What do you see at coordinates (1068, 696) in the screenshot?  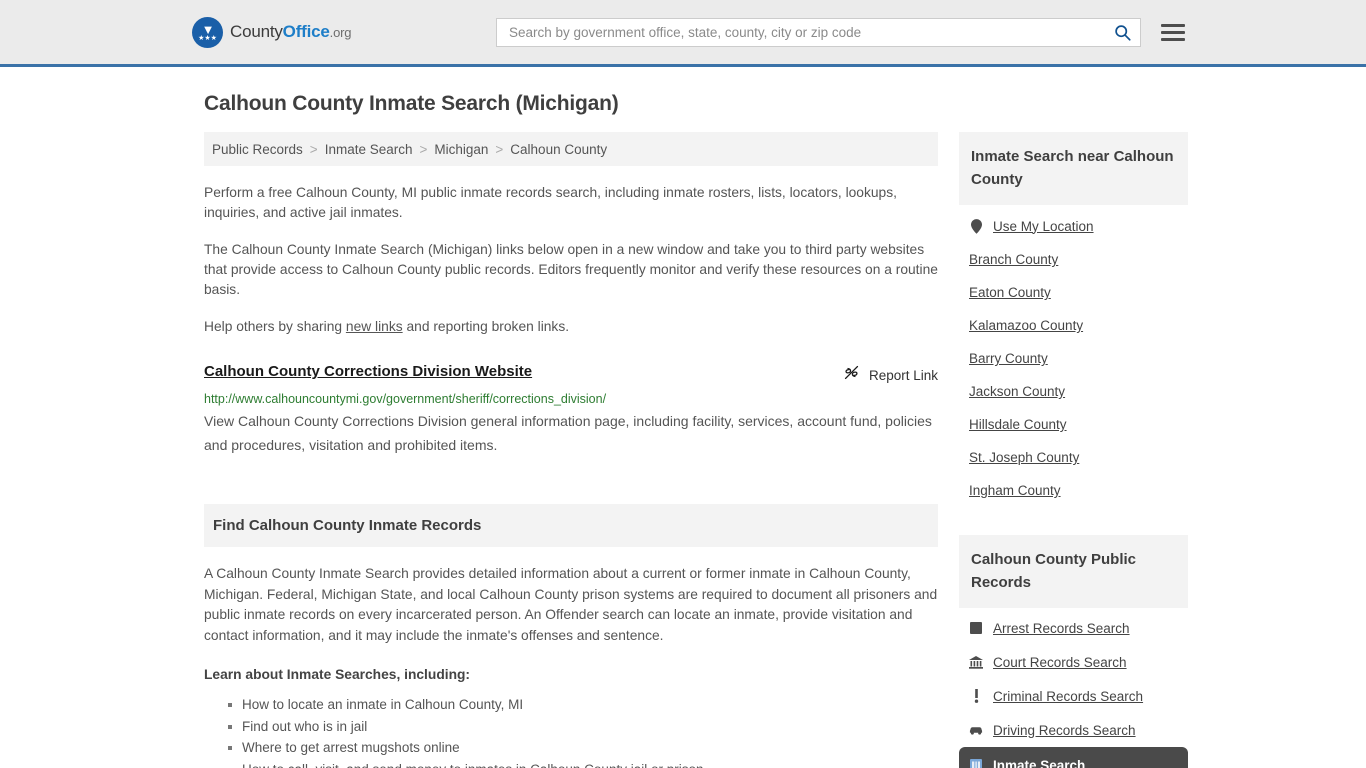 I see `sidebar-item-label: Criminal Records Search` at bounding box center [1068, 696].